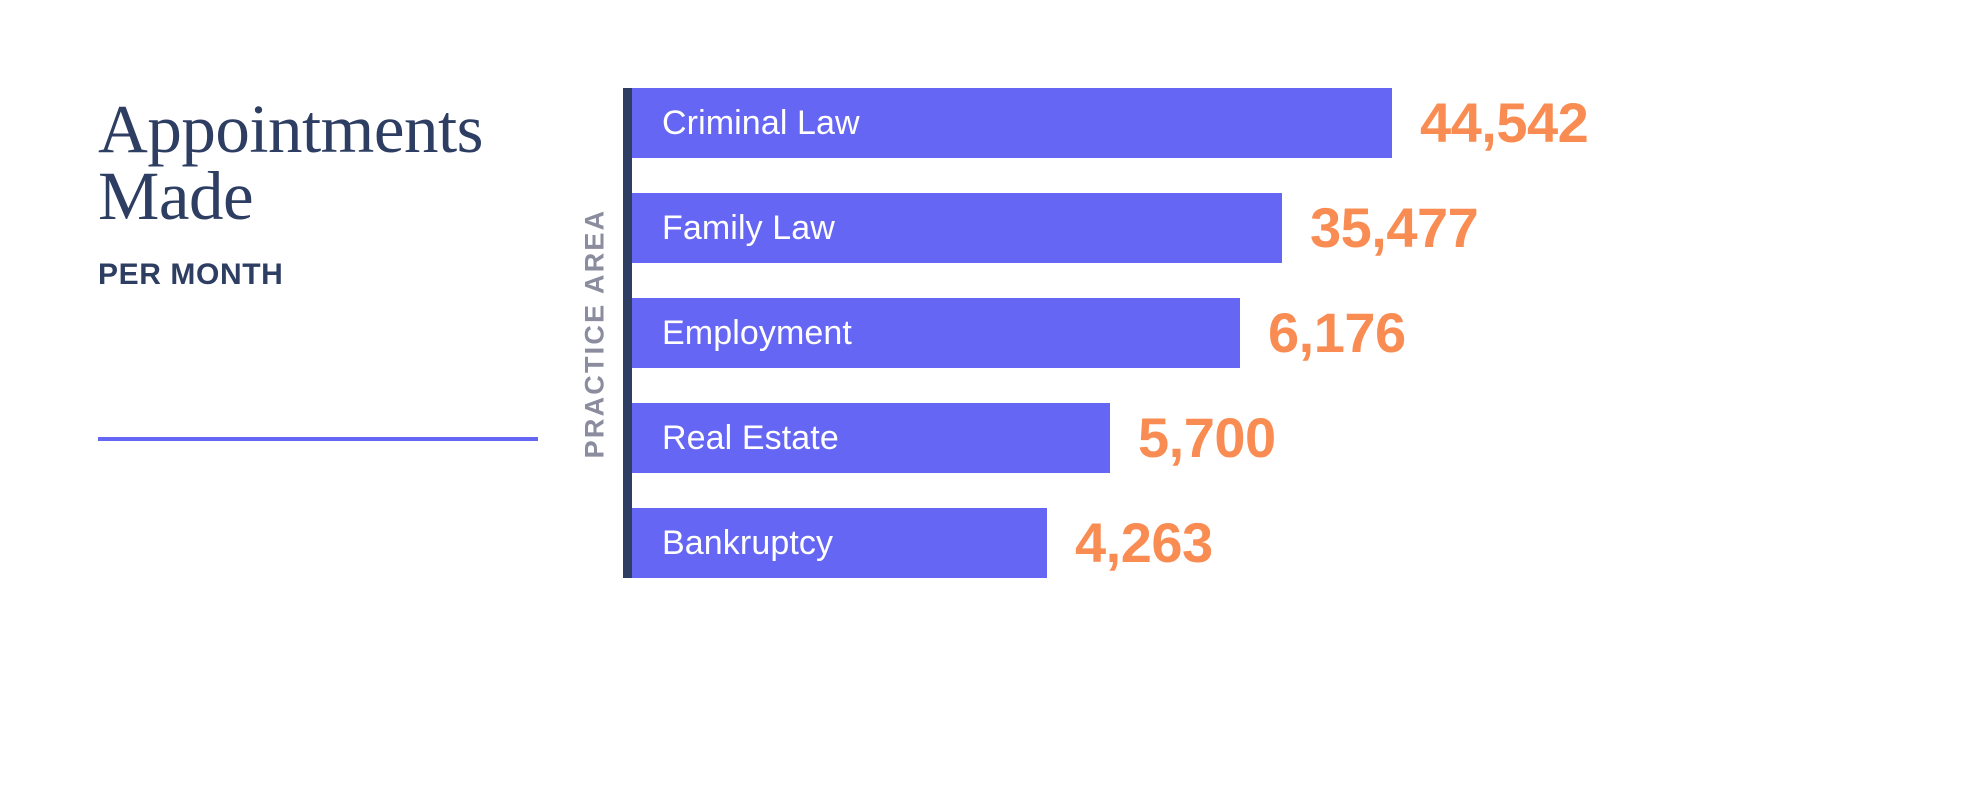  Describe the element at coordinates (750, 437) in the screenshot. I see `bar-category-label: Real Estate` at that location.